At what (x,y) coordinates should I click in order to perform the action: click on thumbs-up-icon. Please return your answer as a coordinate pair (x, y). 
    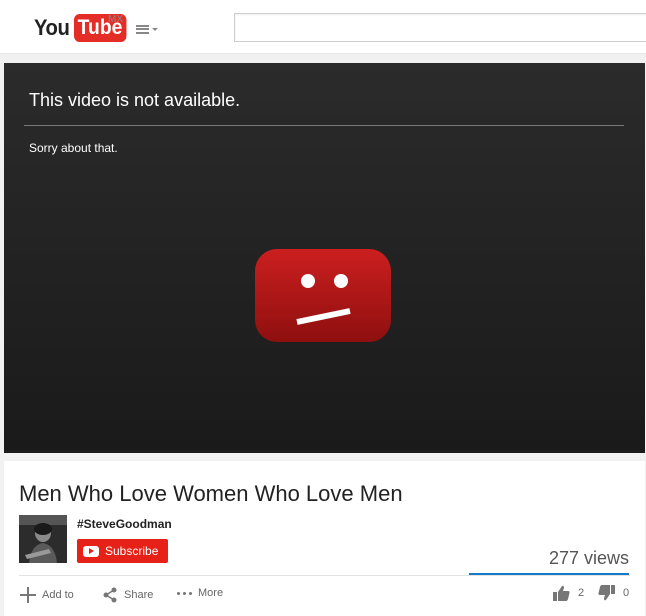
    Looking at the image, I should click on (561, 593).